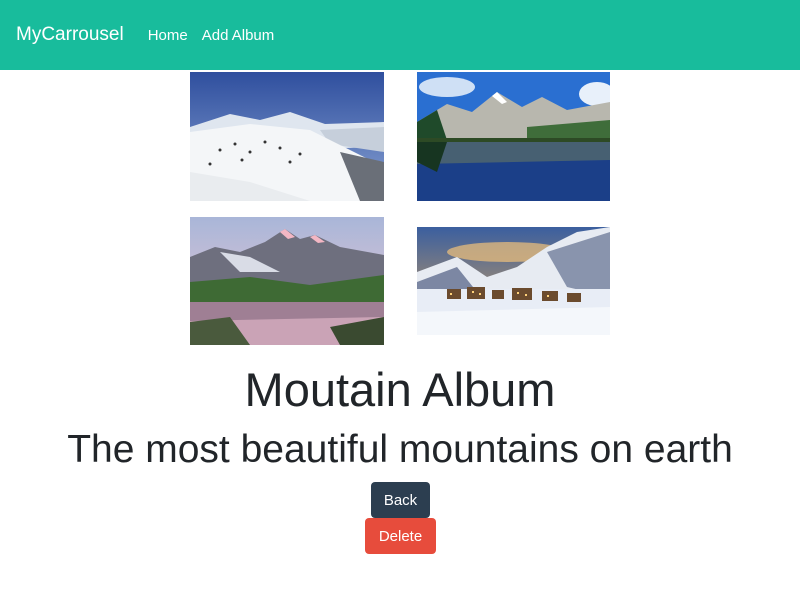  What do you see at coordinates (513, 281) in the screenshot?
I see `album-image-snowy-village` at bounding box center [513, 281].